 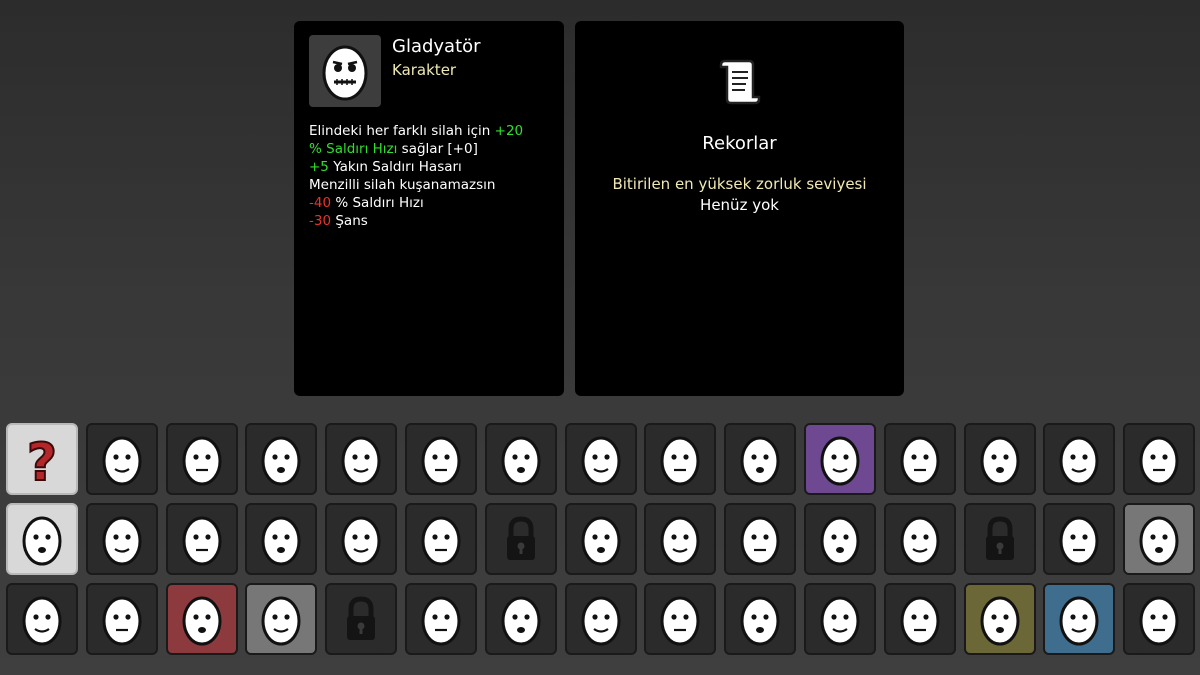 I want to click on character-horned, so click(x=1159, y=619).